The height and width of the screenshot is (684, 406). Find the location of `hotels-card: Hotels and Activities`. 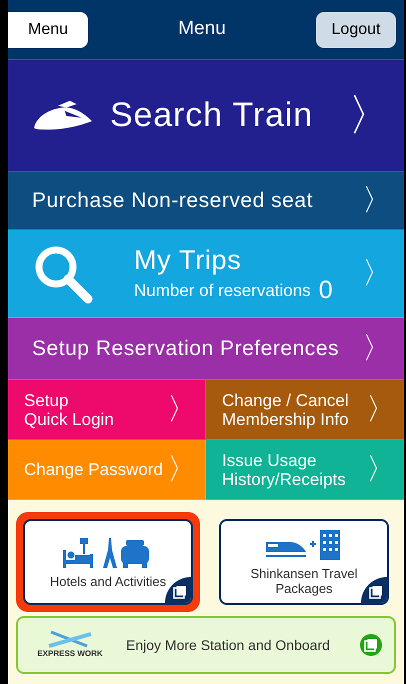

hotels-card: Hotels and Activities is located at coordinates (108, 562).